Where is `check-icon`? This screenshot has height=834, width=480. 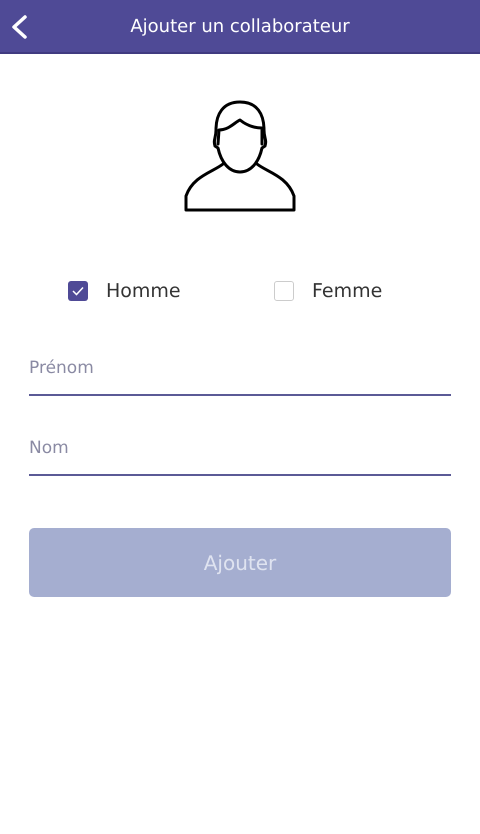 check-icon is located at coordinates (78, 291).